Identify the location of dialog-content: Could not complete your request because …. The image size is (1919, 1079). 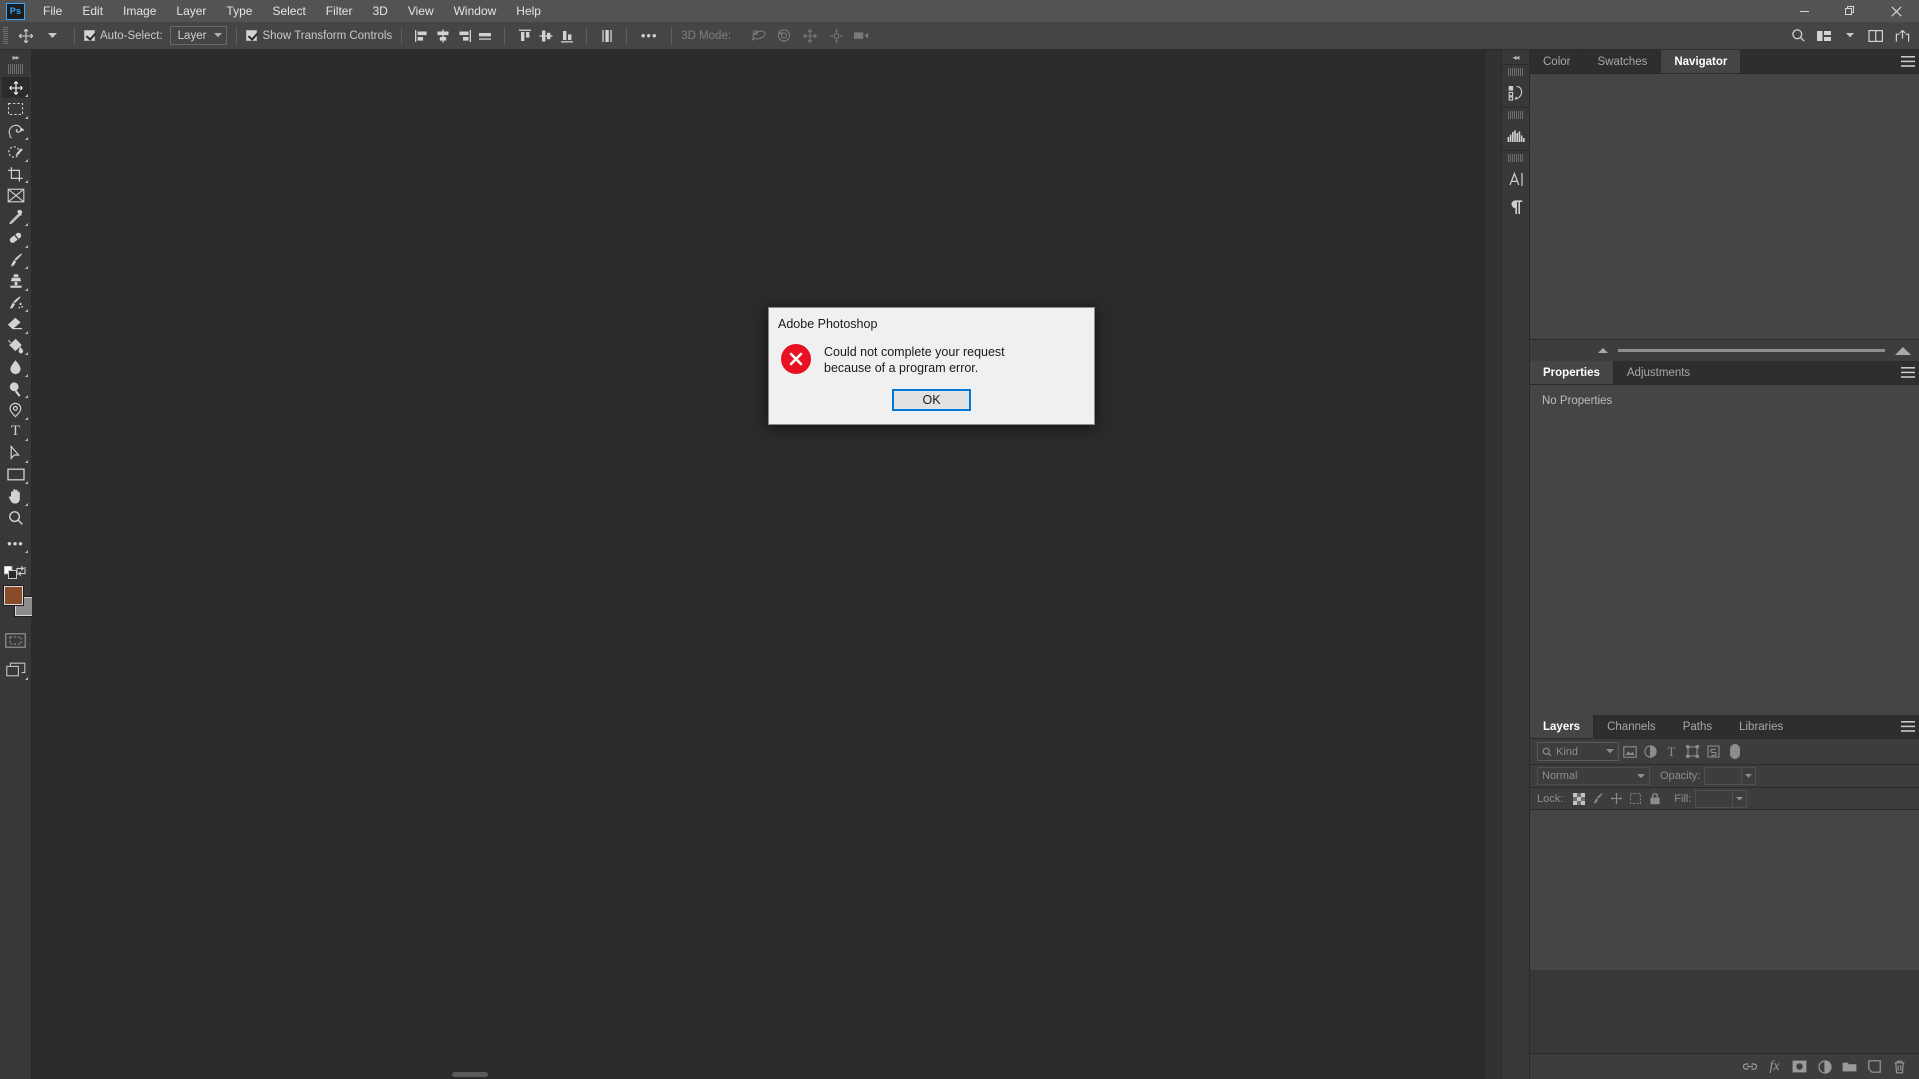
(931, 353).